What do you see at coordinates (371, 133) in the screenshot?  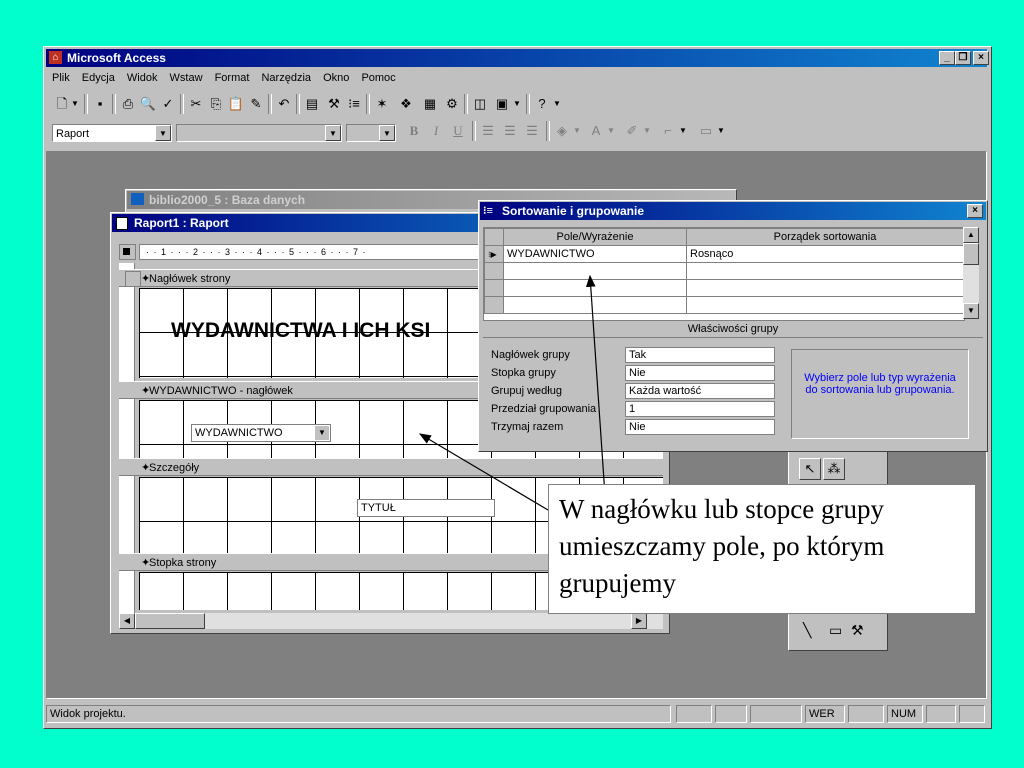 I see `font-size-combo: ▼` at bounding box center [371, 133].